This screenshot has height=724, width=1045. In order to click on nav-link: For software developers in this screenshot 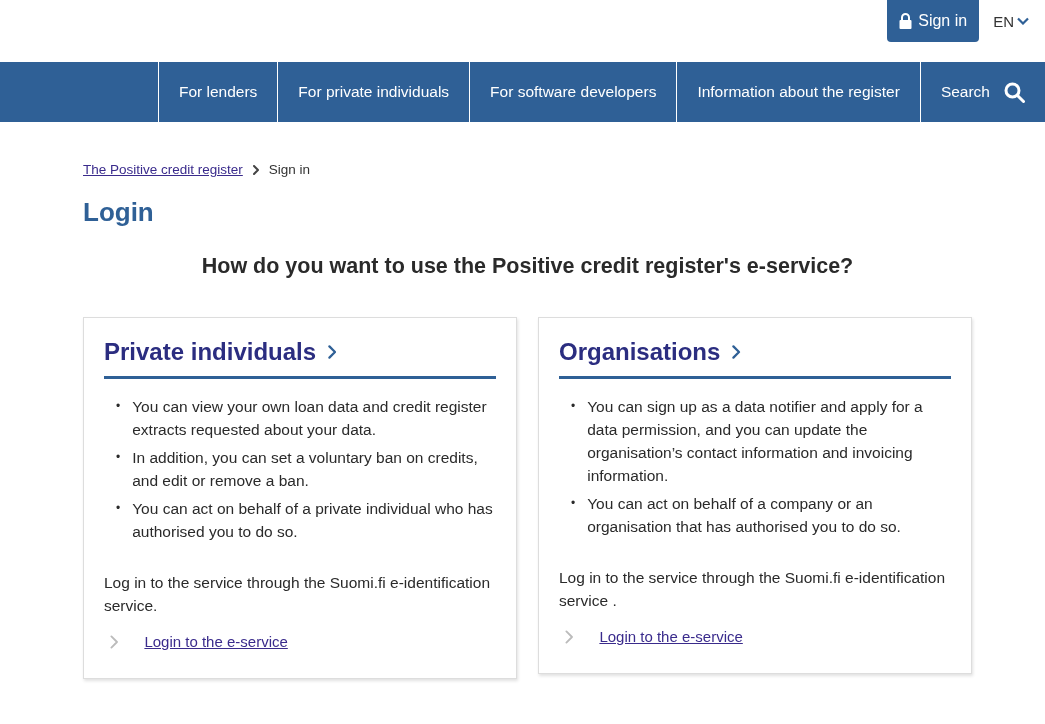, I will do `click(573, 92)`.